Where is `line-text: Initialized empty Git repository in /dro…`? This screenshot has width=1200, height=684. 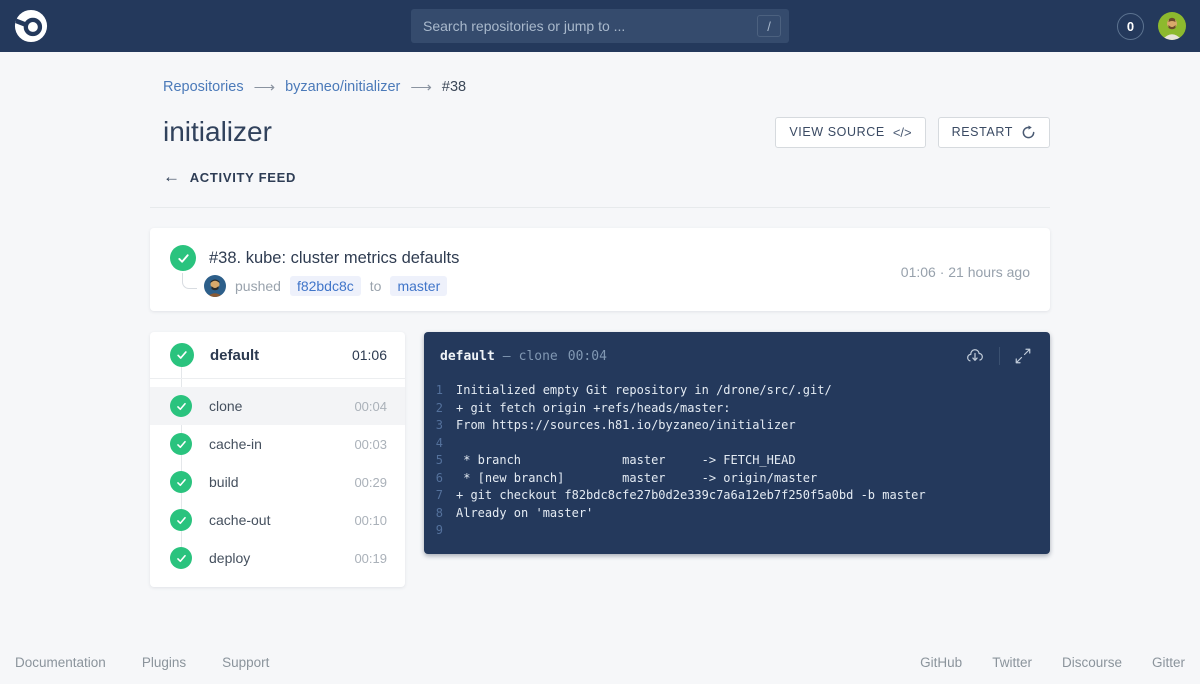
line-text: Initialized empty Git repository in /dro… is located at coordinates (644, 390).